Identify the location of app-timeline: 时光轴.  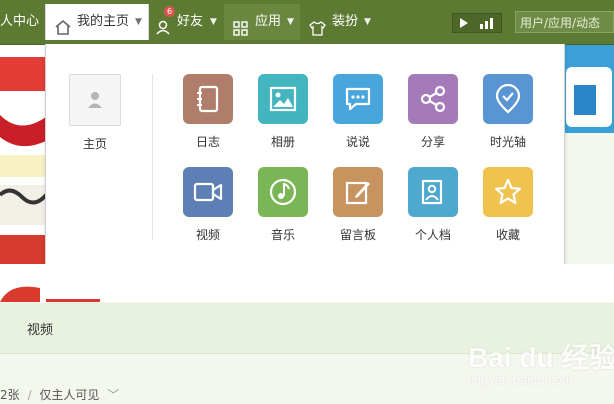
(508, 112).